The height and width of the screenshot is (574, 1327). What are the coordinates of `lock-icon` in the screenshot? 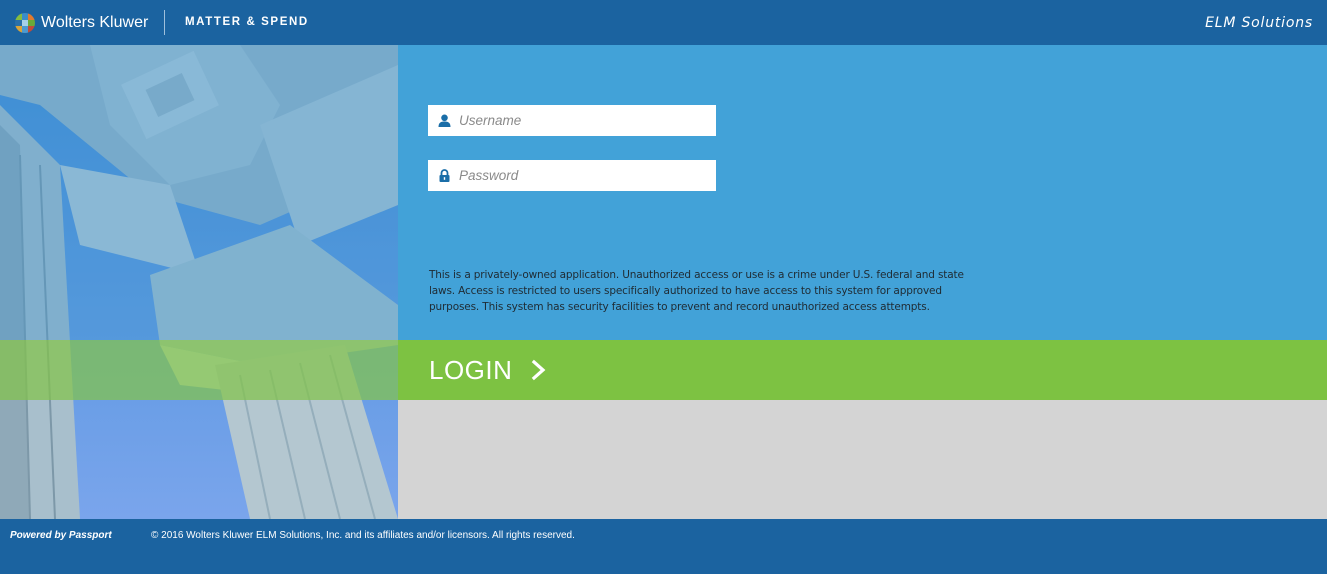 It's located at (444, 176).